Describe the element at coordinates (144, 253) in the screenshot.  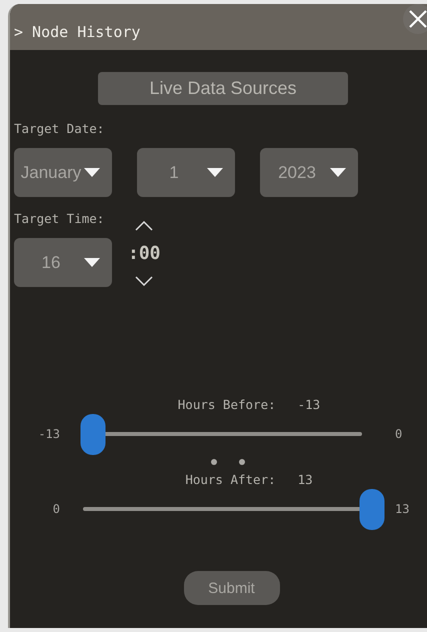
I see `minutes-value: :00` at that location.